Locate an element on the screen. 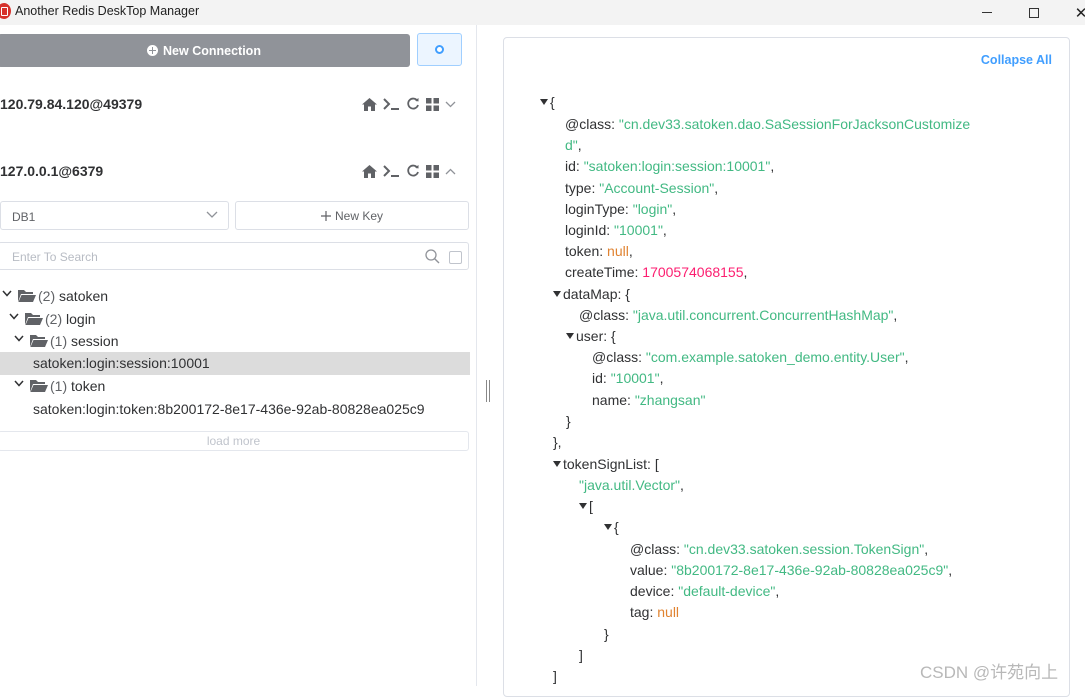 The width and height of the screenshot is (1085, 697). minimize-icon is located at coordinates (987, 12).